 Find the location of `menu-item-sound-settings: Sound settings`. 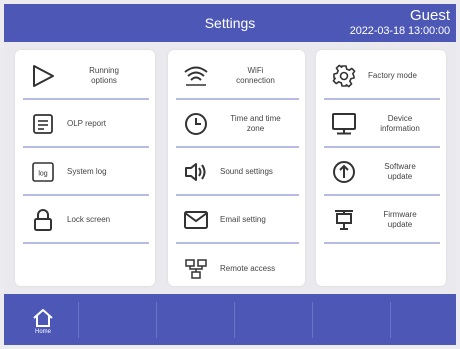

menu-item-sound-settings: Sound settings is located at coordinates (237, 173).